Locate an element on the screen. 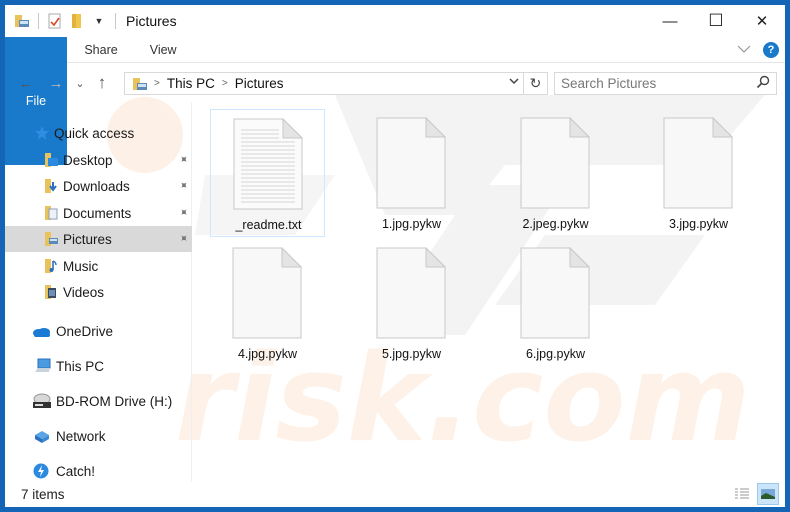  large-icons-view-button is located at coordinates (768, 494).